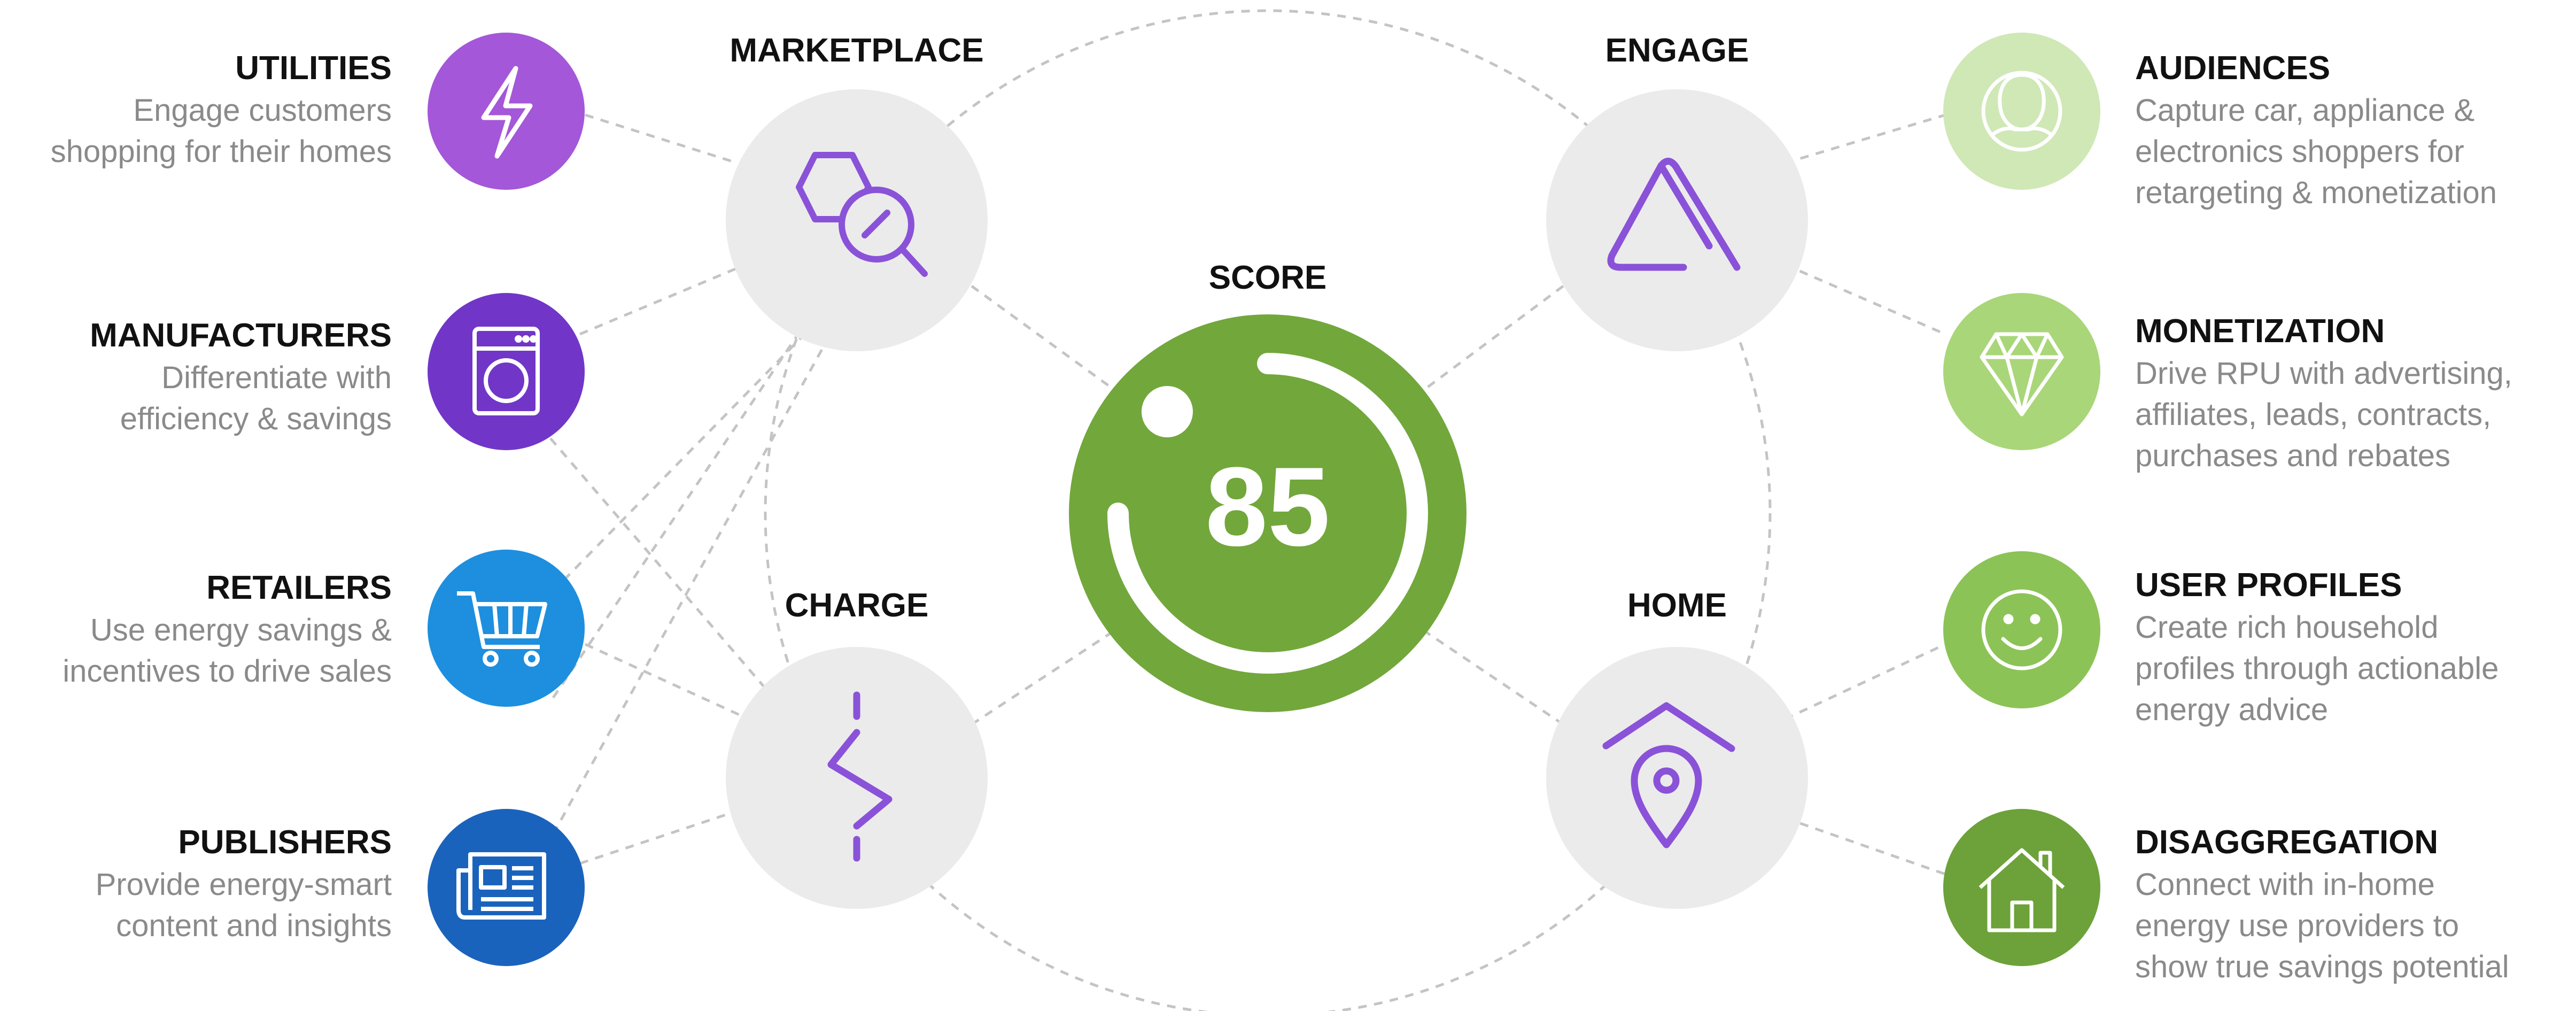  I want to click on hub-engage: ENGAGE, so click(1677, 192).